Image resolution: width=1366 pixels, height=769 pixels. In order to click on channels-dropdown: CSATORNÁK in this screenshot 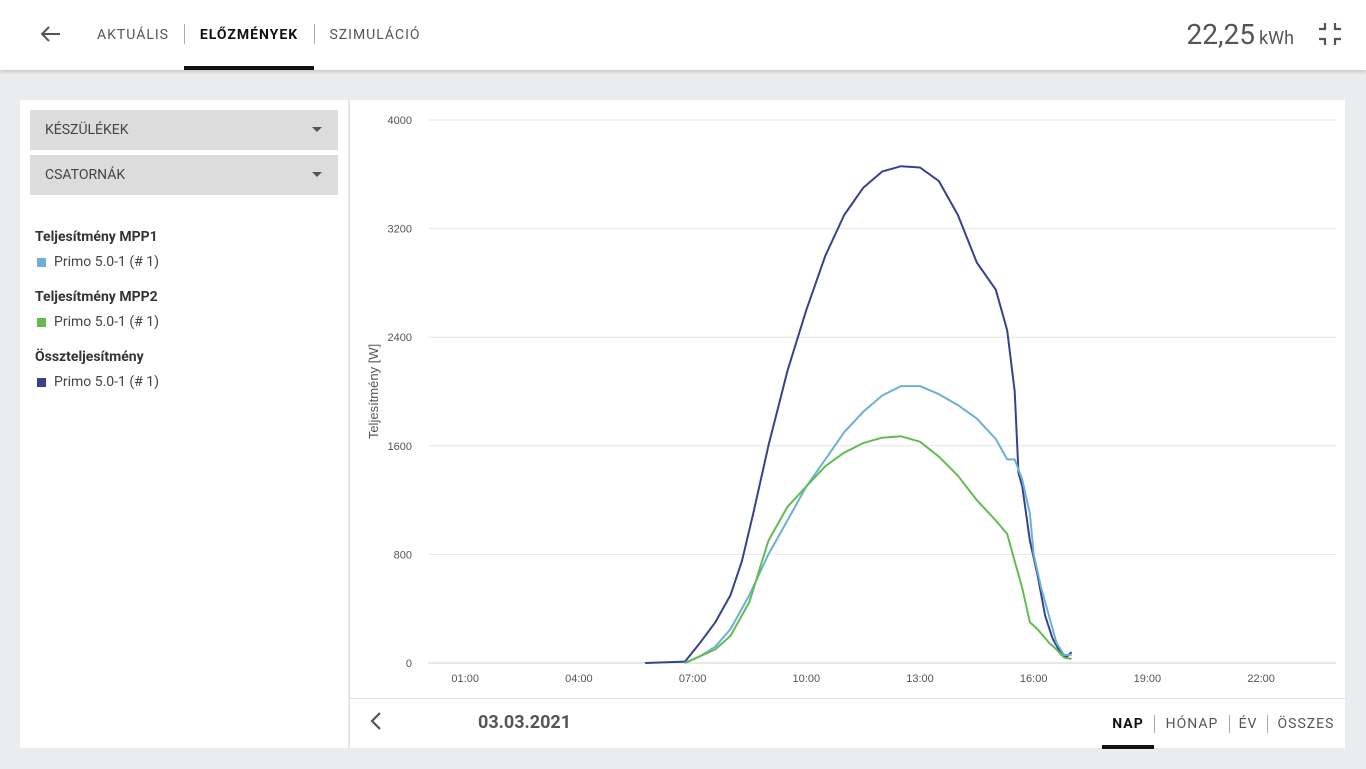, I will do `click(184, 175)`.